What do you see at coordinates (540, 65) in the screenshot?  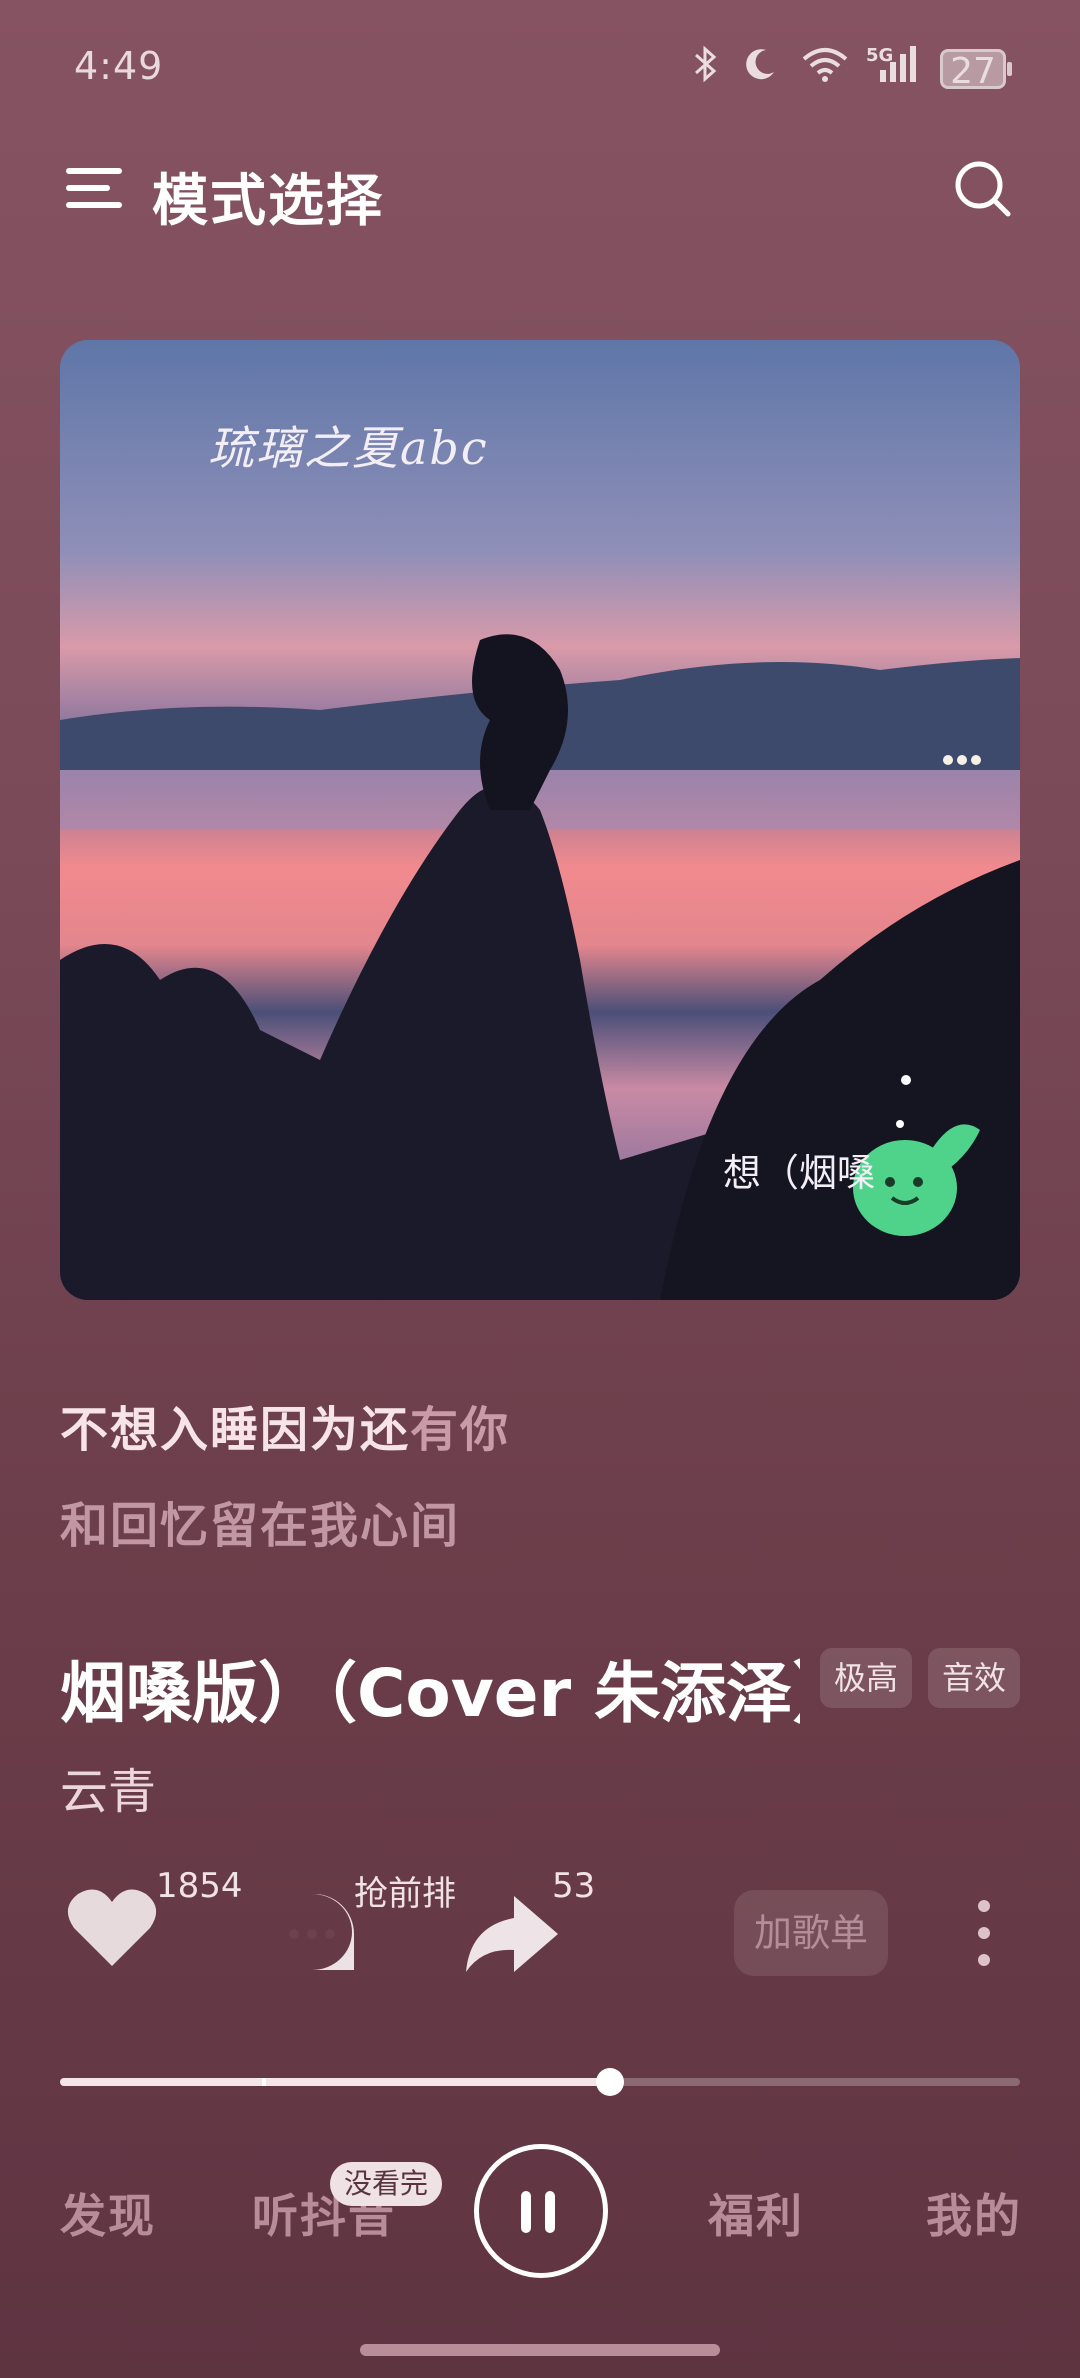 I see `status-bar: 4:49 5G 27` at bounding box center [540, 65].